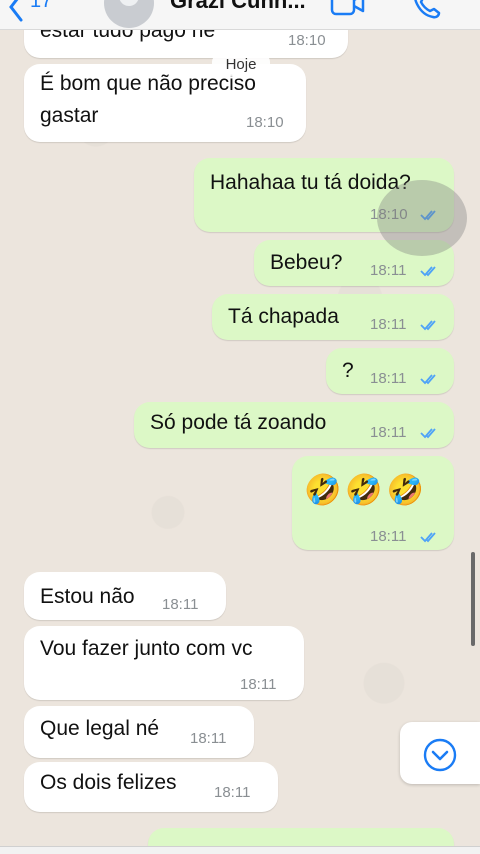 Image resolution: width=480 pixels, height=854 pixels. I want to click on message-bubble-outgoing: ? 18:11, so click(390, 371).